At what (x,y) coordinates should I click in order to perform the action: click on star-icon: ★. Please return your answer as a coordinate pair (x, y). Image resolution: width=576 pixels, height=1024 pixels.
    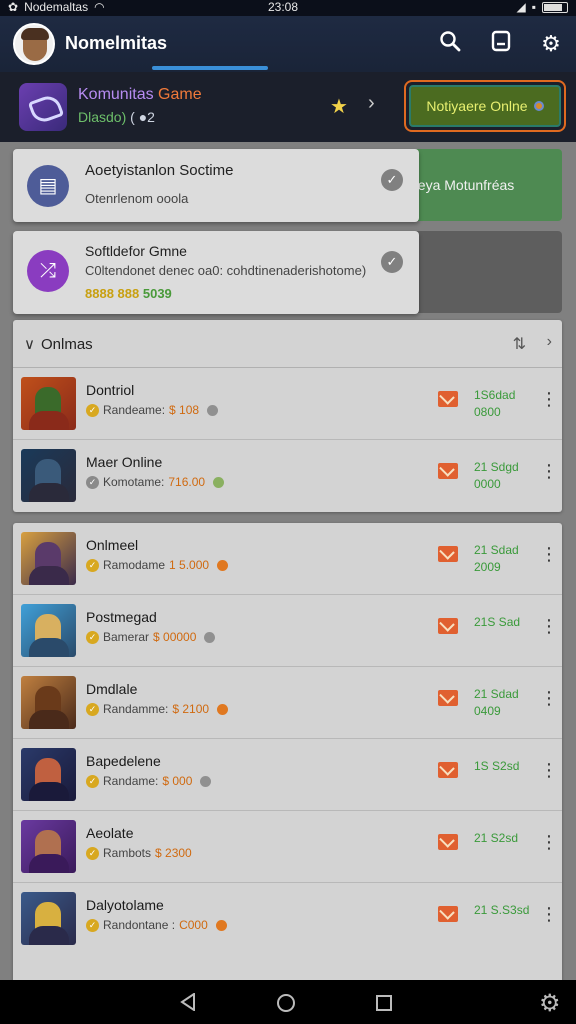
    Looking at the image, I should click on (339, 106).